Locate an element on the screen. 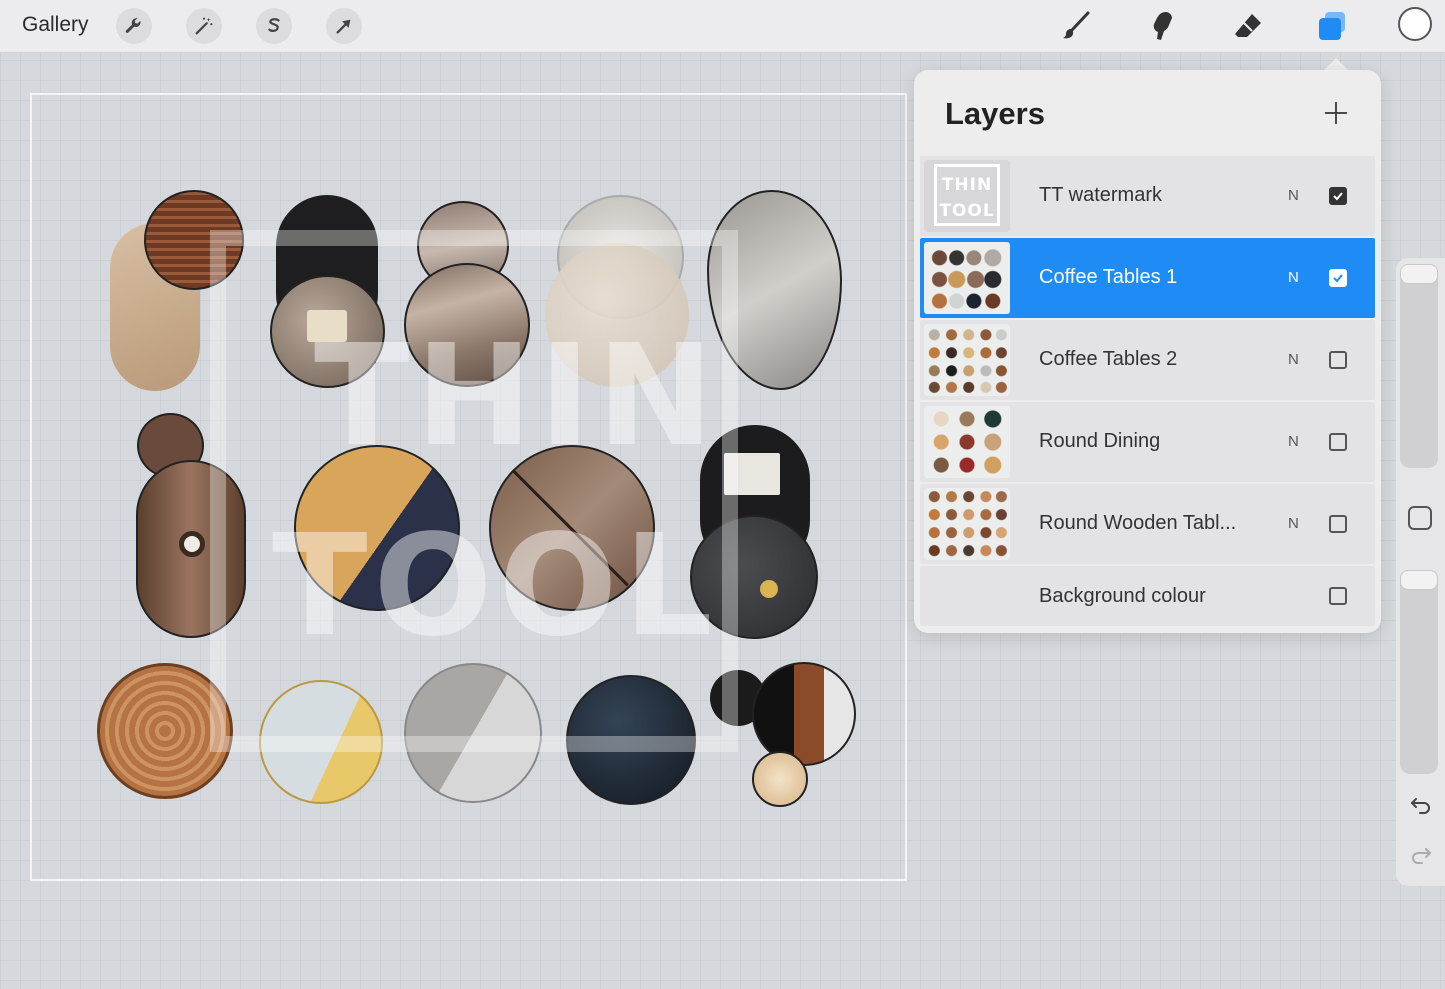 Image resolution: width=1445 pixels, height=989 pixels. redo-icon is located at coordinates (1421, 856).